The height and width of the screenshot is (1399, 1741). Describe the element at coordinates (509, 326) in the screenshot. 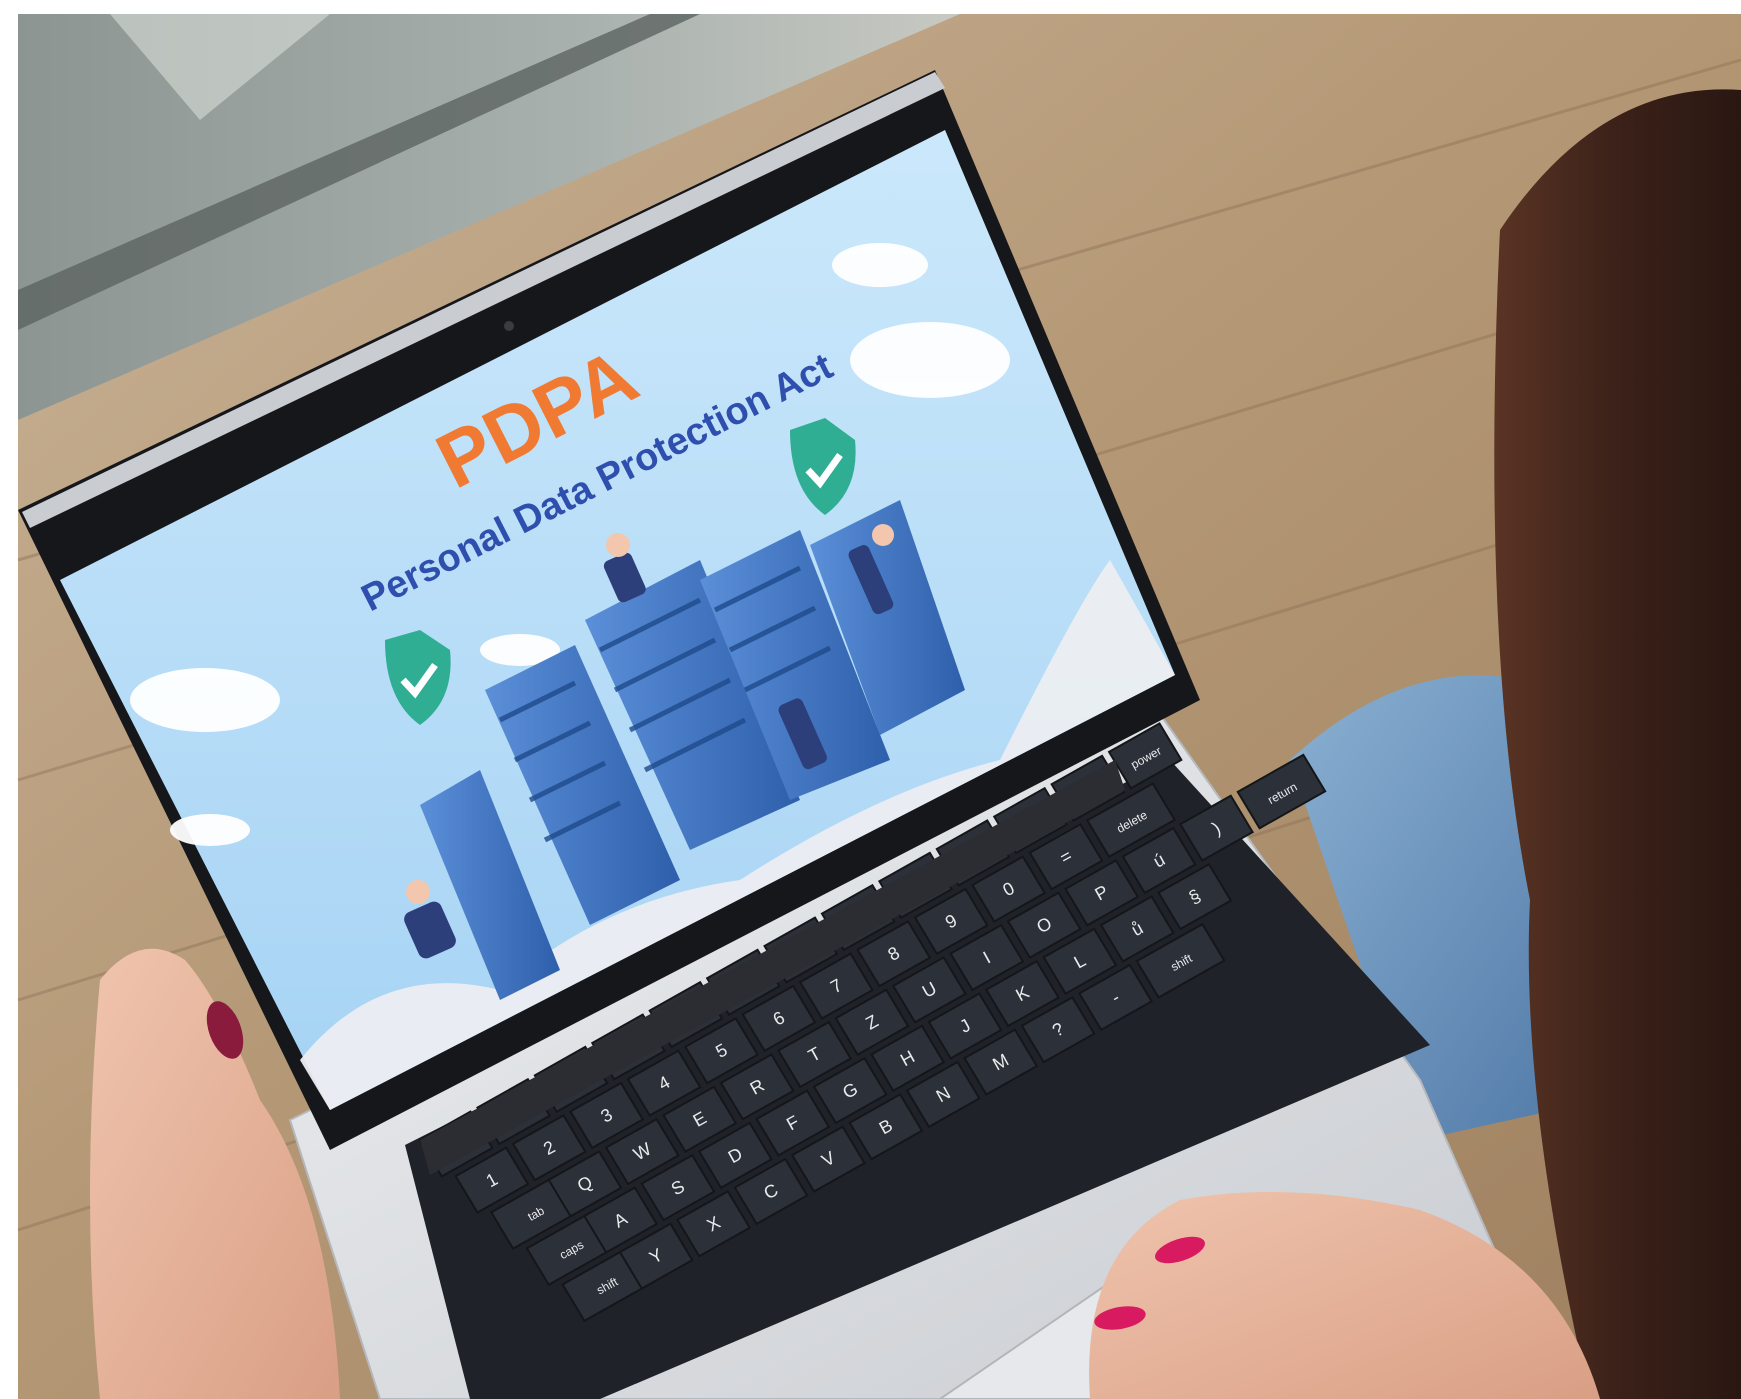

I see `webcam` at that location.